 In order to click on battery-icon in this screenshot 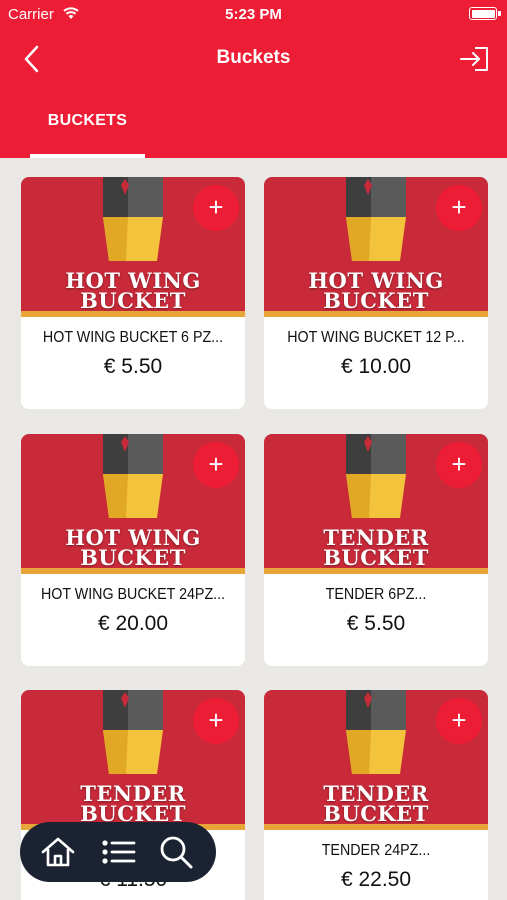, I will do `click(485, 13)`.